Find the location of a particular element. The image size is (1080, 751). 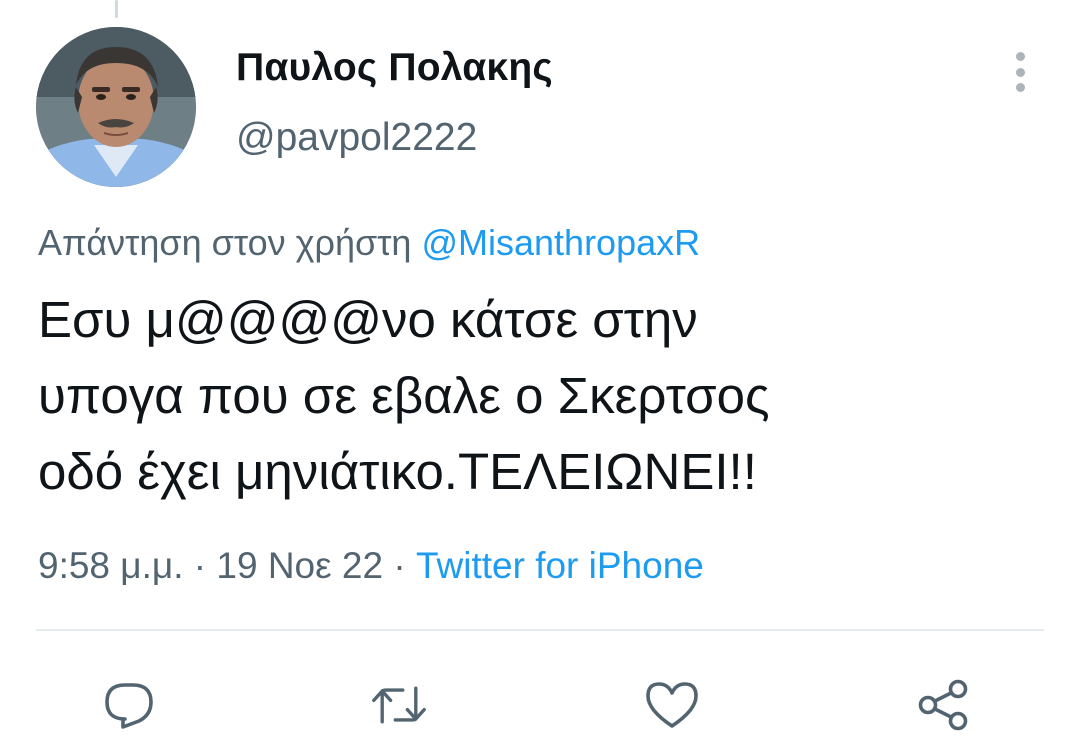

reply-icon is located at coordinates (129, 706).